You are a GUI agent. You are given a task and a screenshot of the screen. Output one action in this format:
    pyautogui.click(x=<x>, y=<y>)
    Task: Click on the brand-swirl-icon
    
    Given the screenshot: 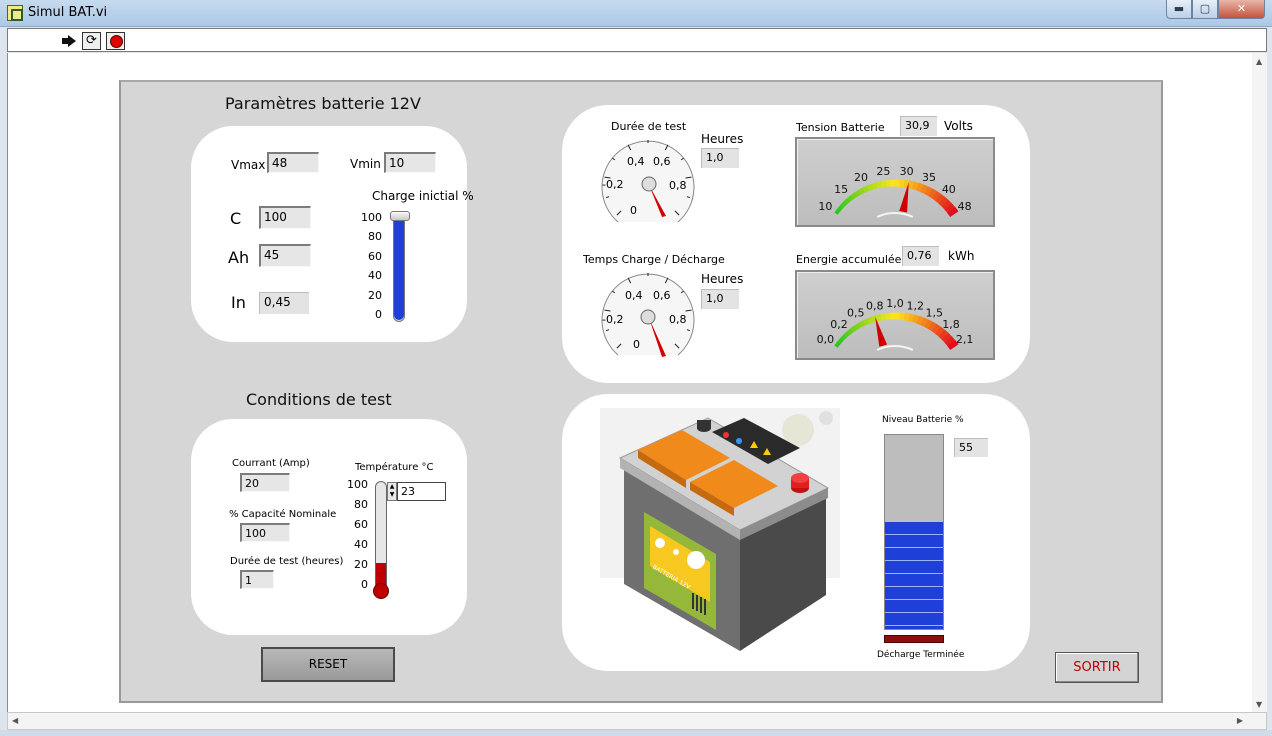 What is the action you would take?
    pyautogui.click(x=696, y=560)
    